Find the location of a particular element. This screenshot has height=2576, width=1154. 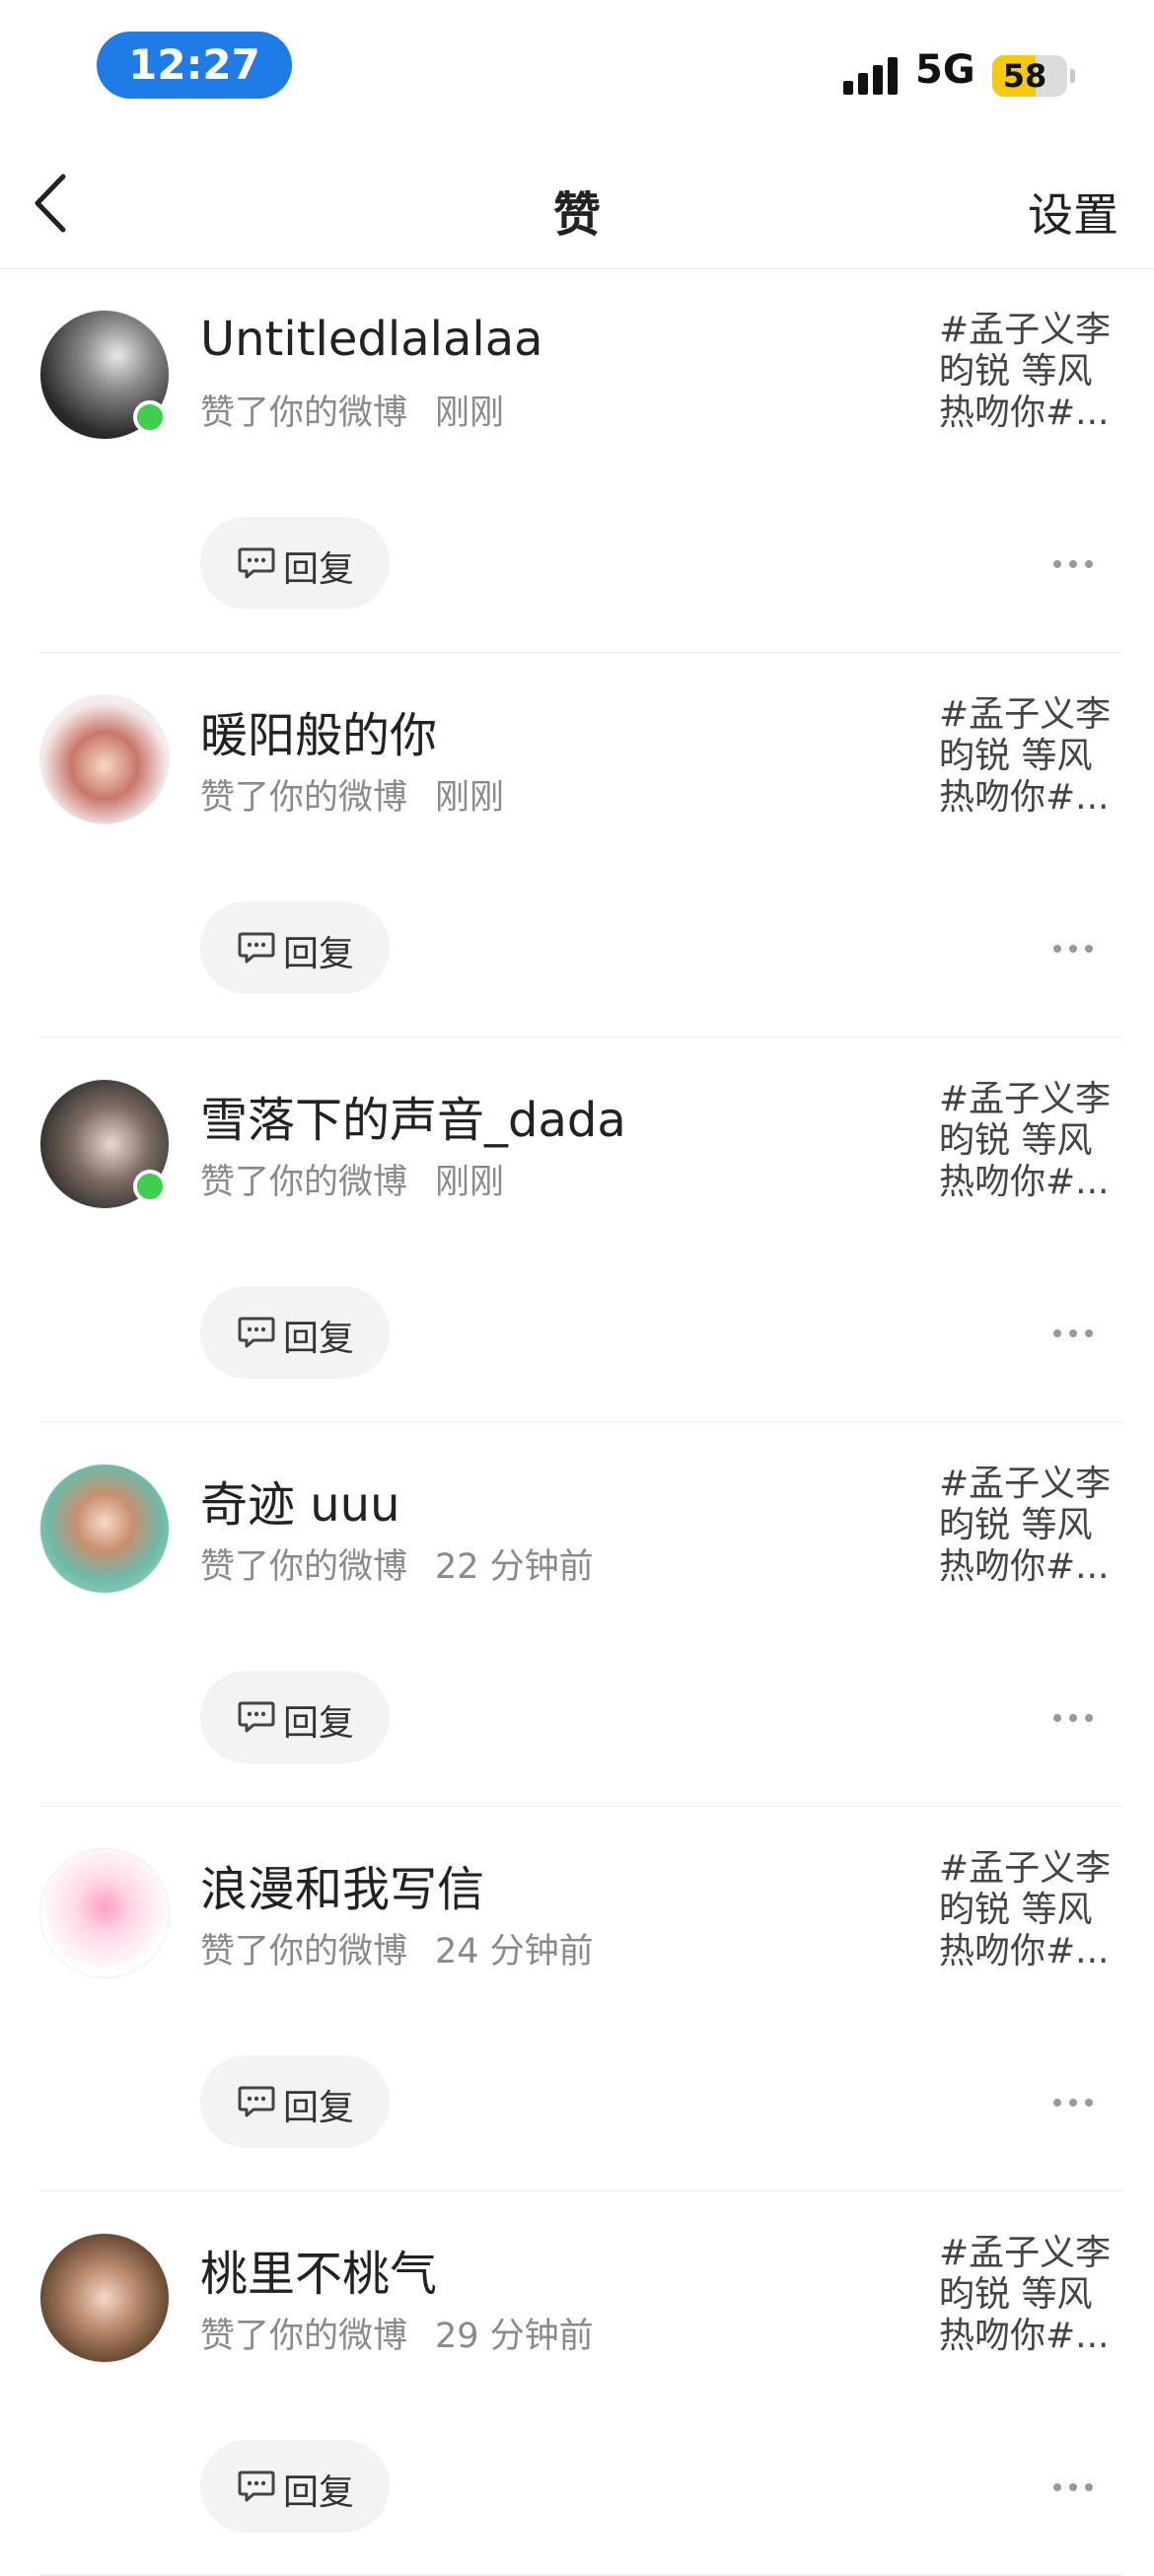

user-name: 暖阳般的你 is located at coordinates (319, 730).